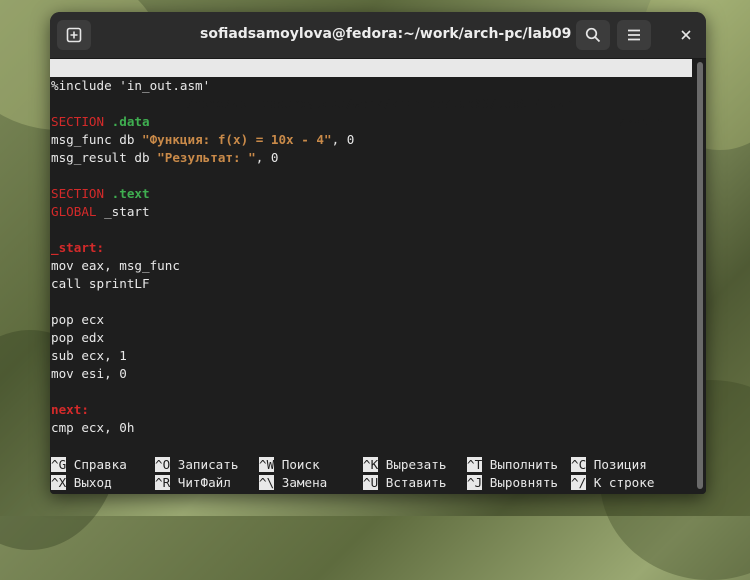 The height and width of the screenshot is (580, 750). Describe the element at coordinates (78, 337) in the screenshot. I see `code-line: pop edx` at that location.